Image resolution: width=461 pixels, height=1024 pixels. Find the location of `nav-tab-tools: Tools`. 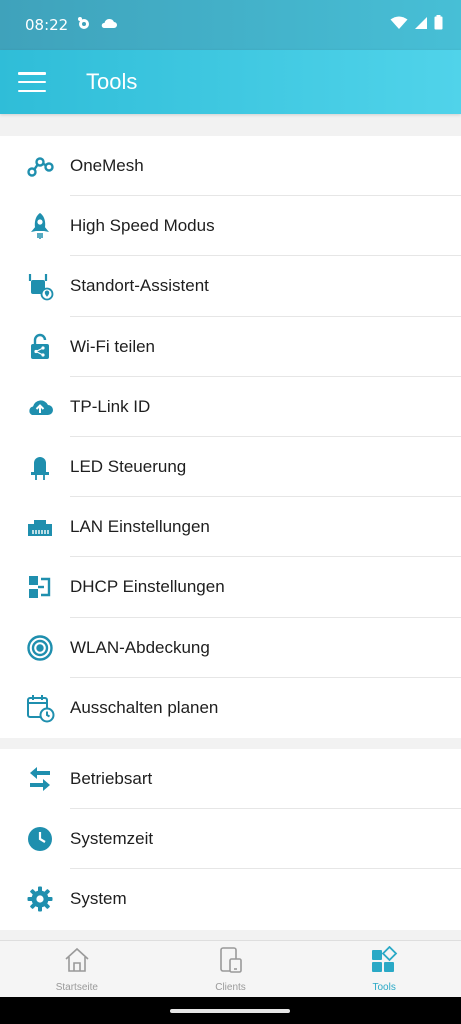

nav-tab-tools: Tools is located at coordinates (384, 969).